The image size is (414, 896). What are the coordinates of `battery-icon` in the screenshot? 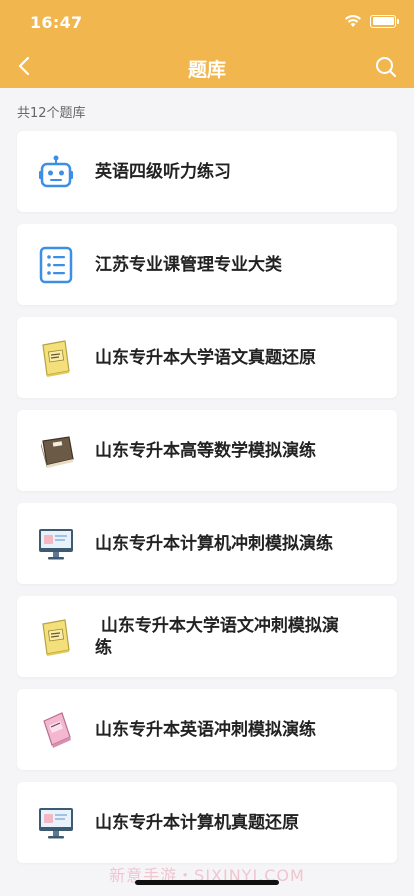 It's located at (384, 21).